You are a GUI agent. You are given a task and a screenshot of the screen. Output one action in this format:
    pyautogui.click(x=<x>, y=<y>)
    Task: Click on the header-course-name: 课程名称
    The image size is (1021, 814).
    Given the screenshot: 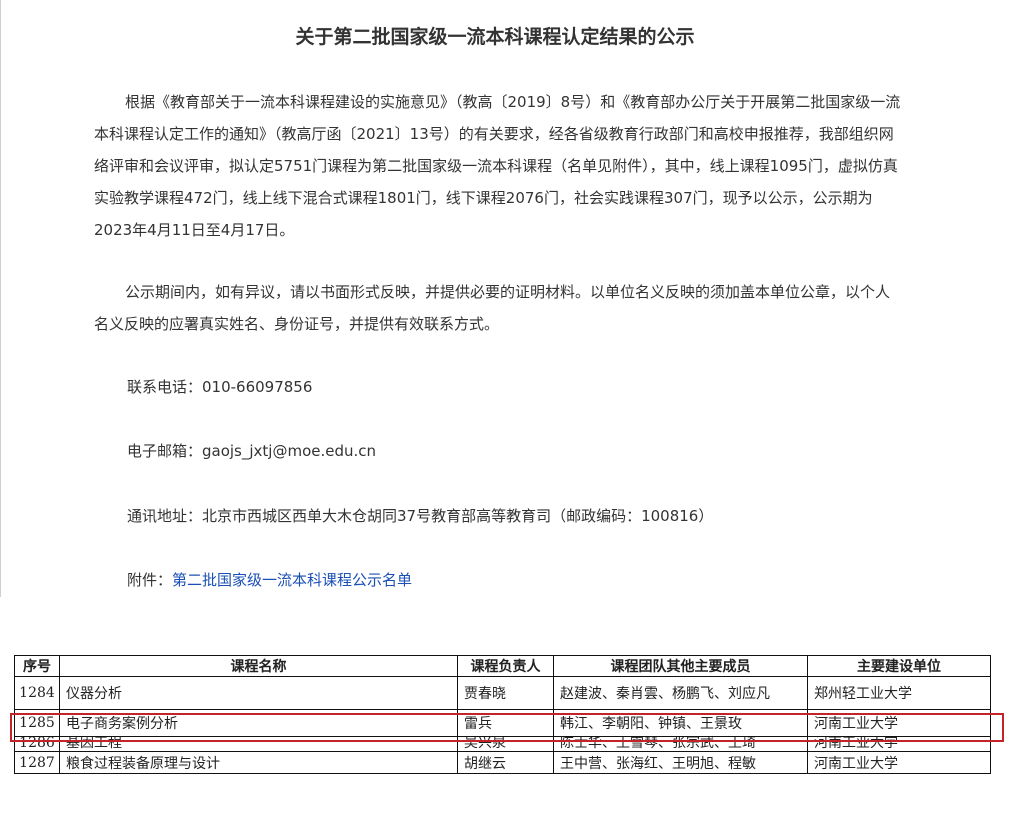 What is the action you would take?
    pyautogui.click(x=258, y=666)
    